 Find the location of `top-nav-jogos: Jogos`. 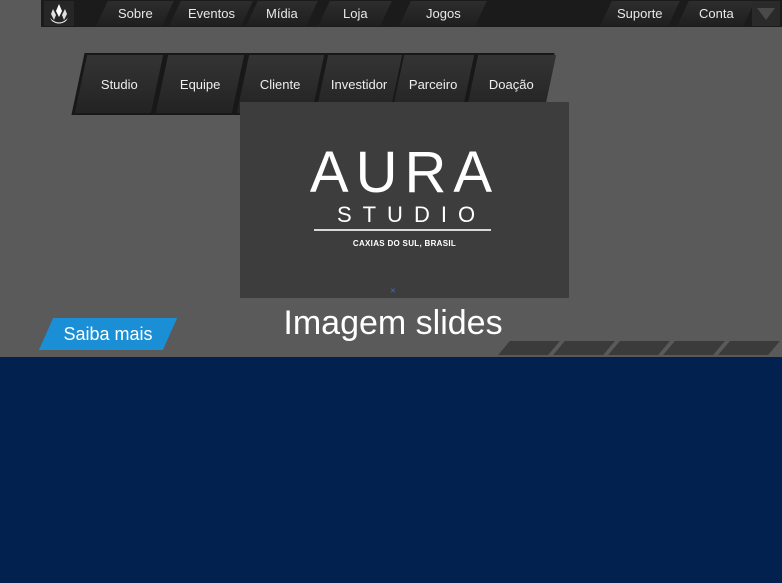

top-nav-jogos: Jogos is located at coordinates (443, 13).